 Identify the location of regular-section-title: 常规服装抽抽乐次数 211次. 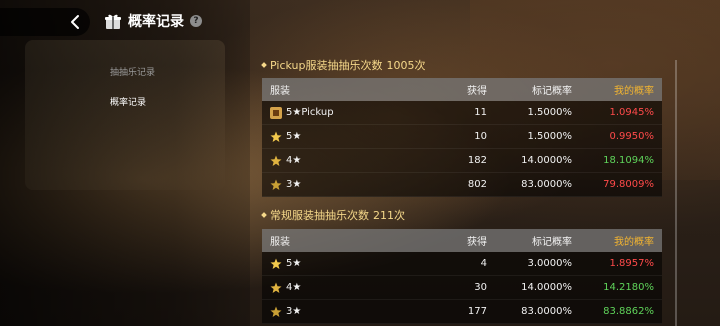
(333, 215).